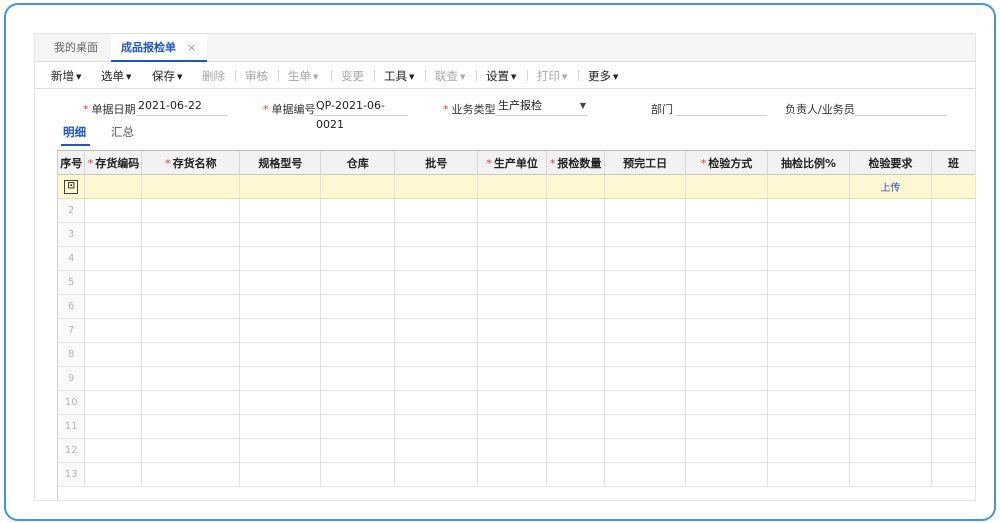 The image size is (1000, 523). What do you see at coordinates (303, 76) in the screenshot?
I see `generate-button: 生单 ▼` at bounding box center [303, 76].